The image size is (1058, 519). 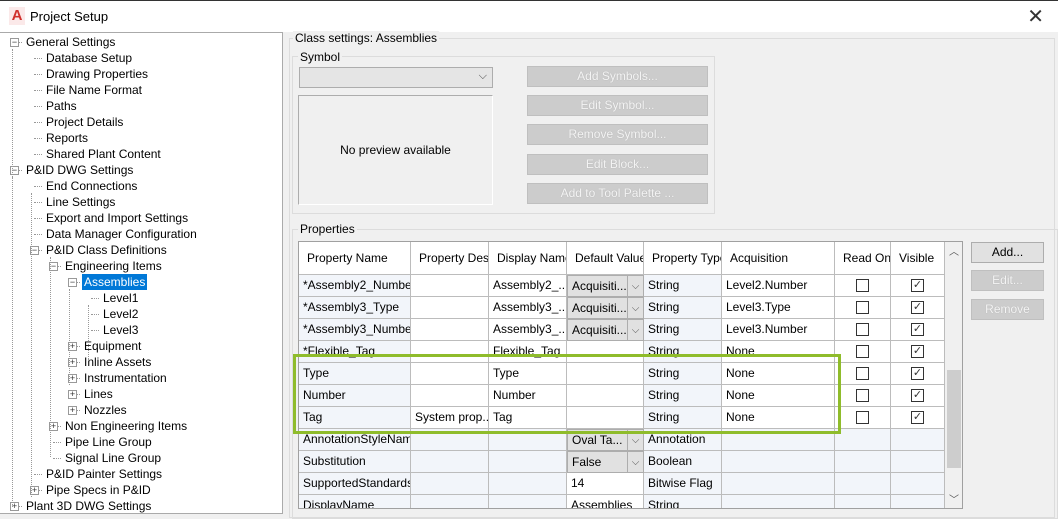 What do you see at coordinates (778, 308) in the screenshot?
I see `cell-acq: Level3.Type` at bounding box center [778, 308].